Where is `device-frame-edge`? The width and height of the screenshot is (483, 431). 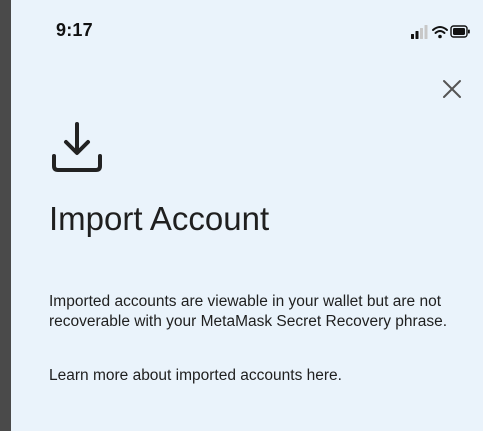 device-frame-edge is located at coordinates (5, 215).